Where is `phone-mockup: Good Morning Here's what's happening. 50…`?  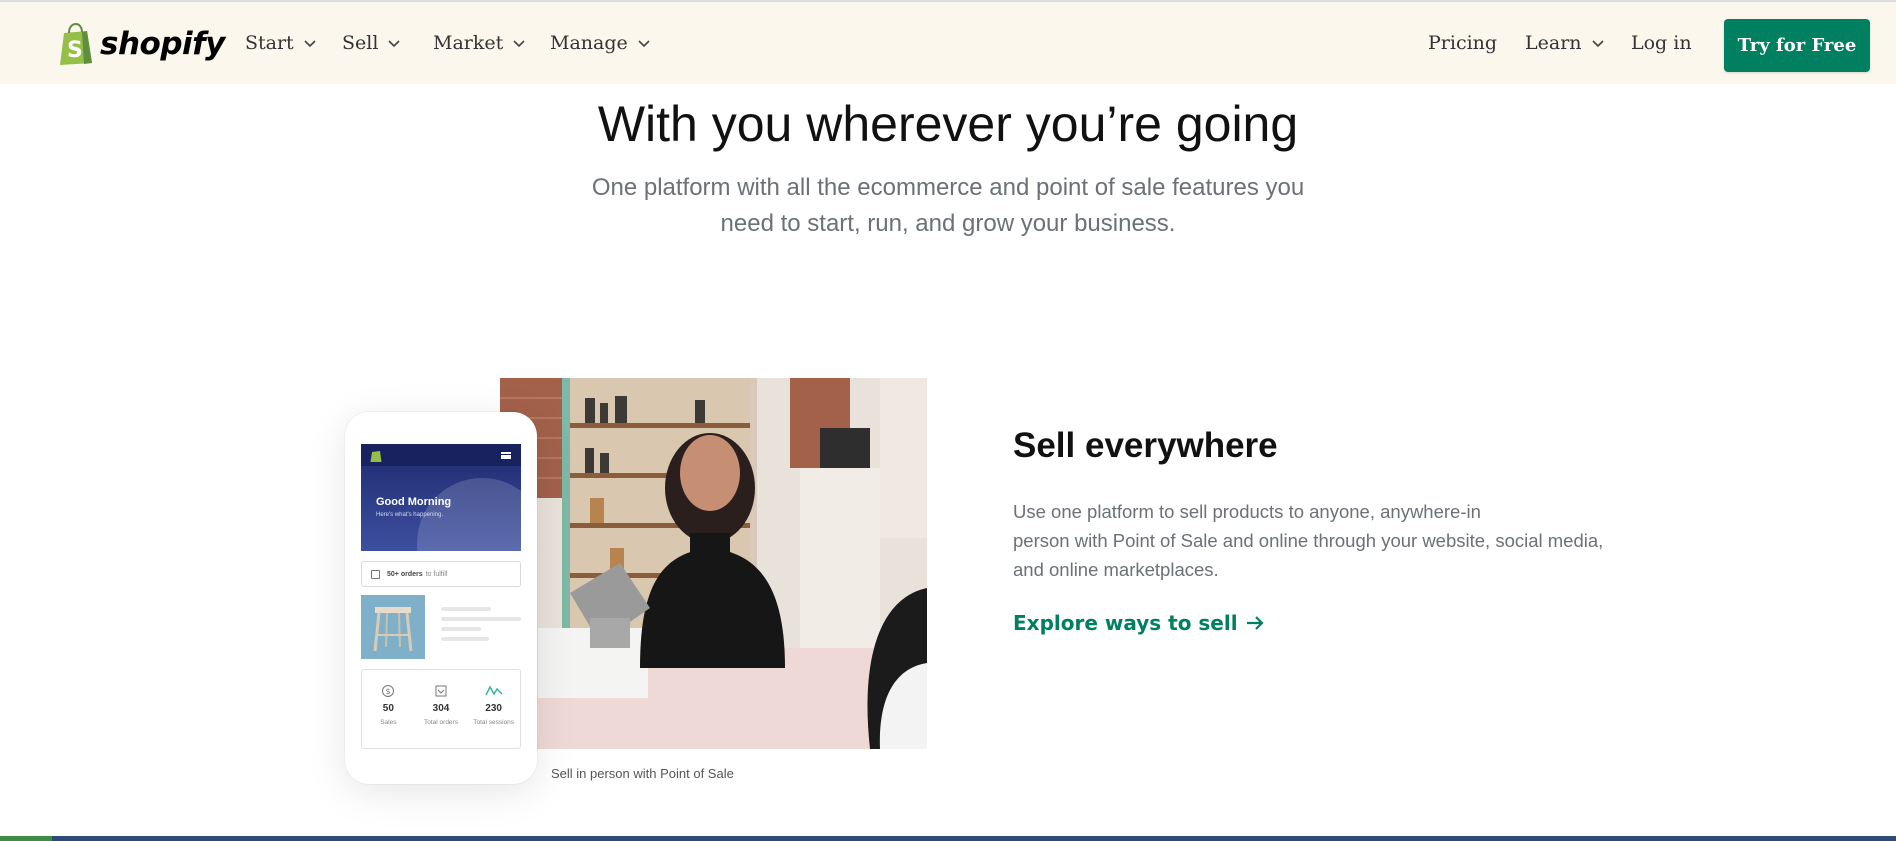
phone-mockup: Good Morning Here's what's happening. 50… is located at coordinates (441, 598).